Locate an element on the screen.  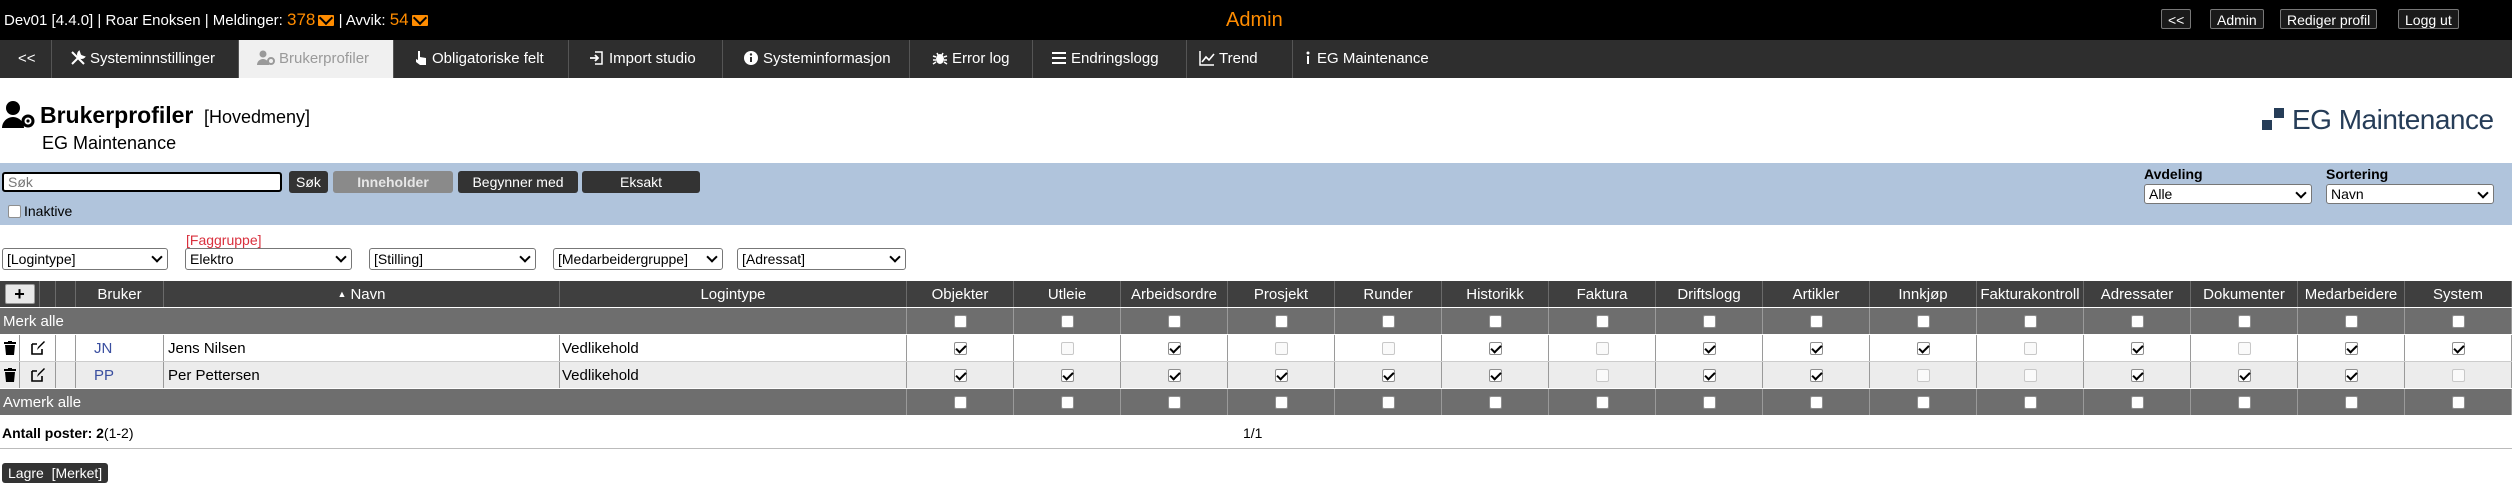
user-abbr: JN is located at coordinates (120, 348).